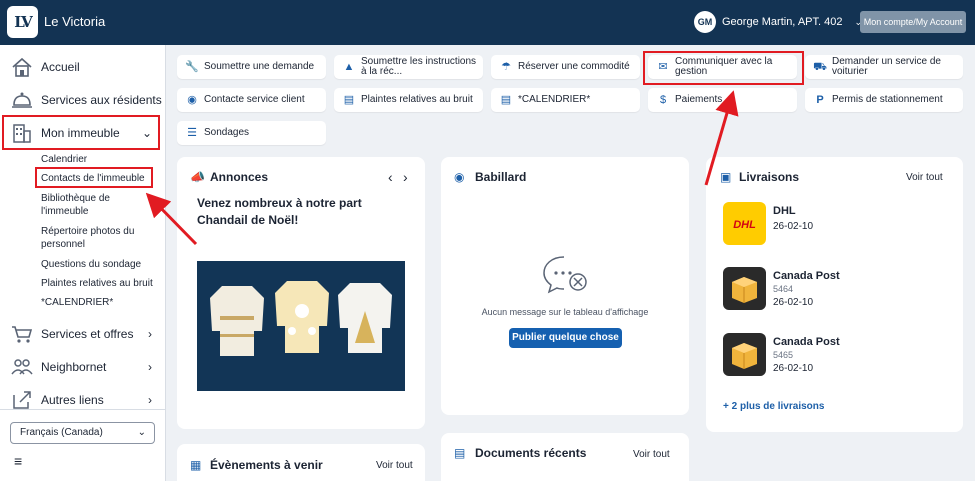 This screenshot has width=975, height=481. What do you see at coordinates (100, 264) in the screenshot?
I see `sub-item-questions-sondage: Questions du sondage` at bounding box center [100, 264].